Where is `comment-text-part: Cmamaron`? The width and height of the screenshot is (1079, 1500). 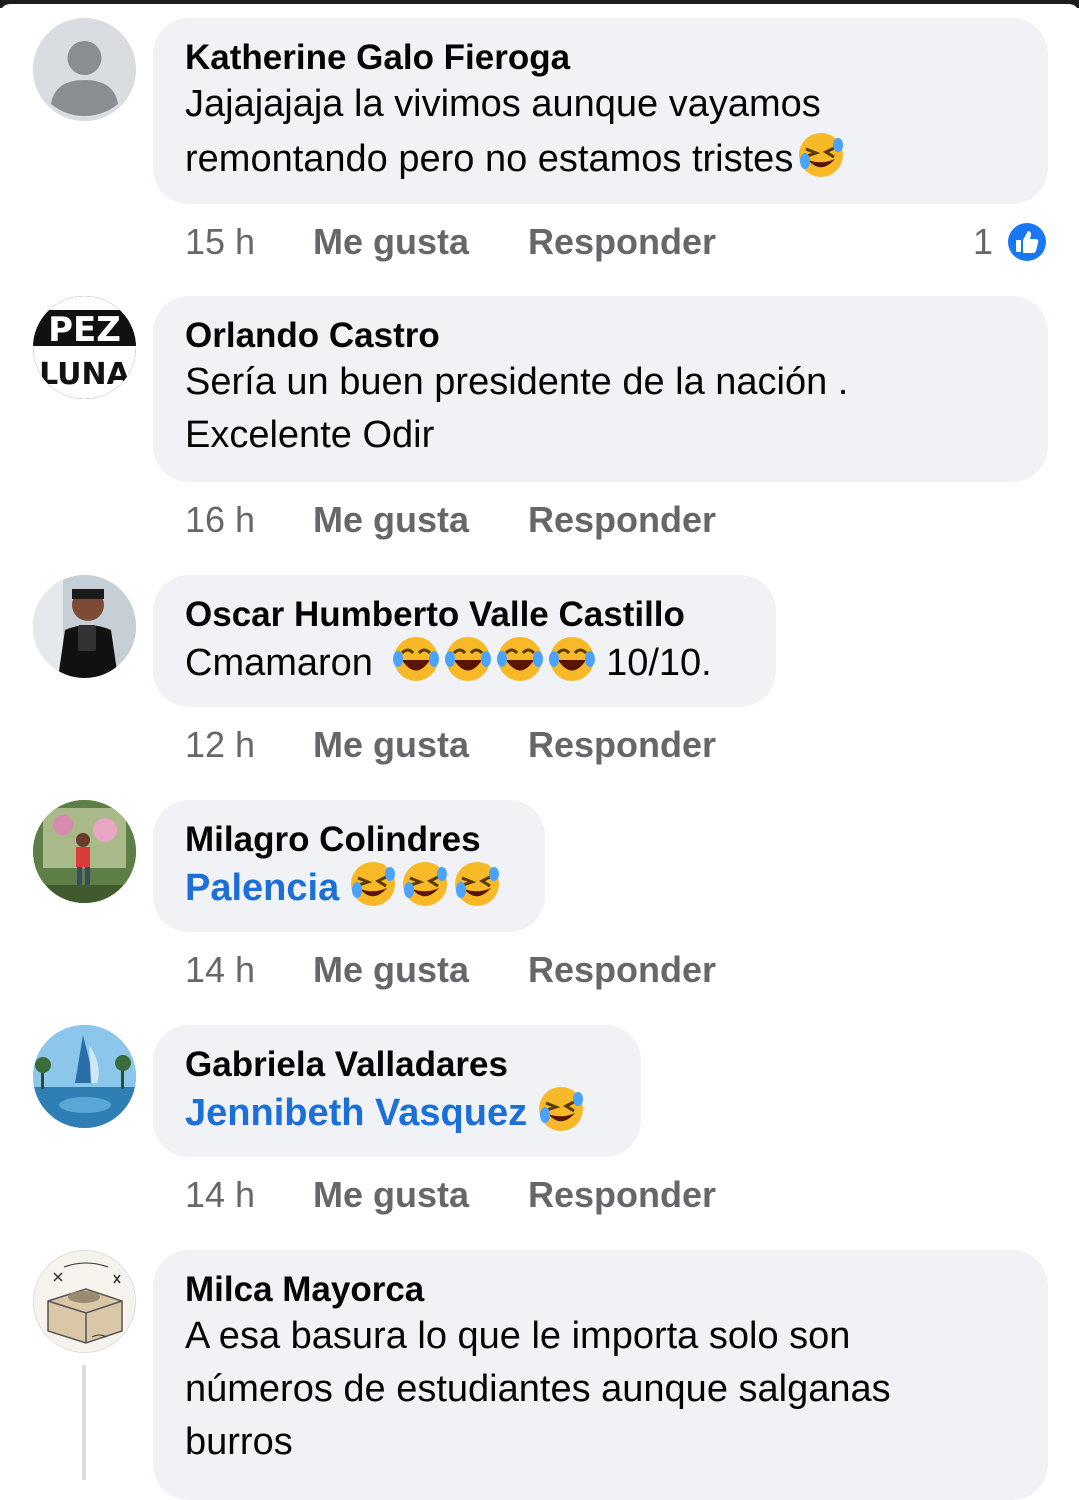 comment-text-part: Cmamaron is located at coordinates (279, 663).